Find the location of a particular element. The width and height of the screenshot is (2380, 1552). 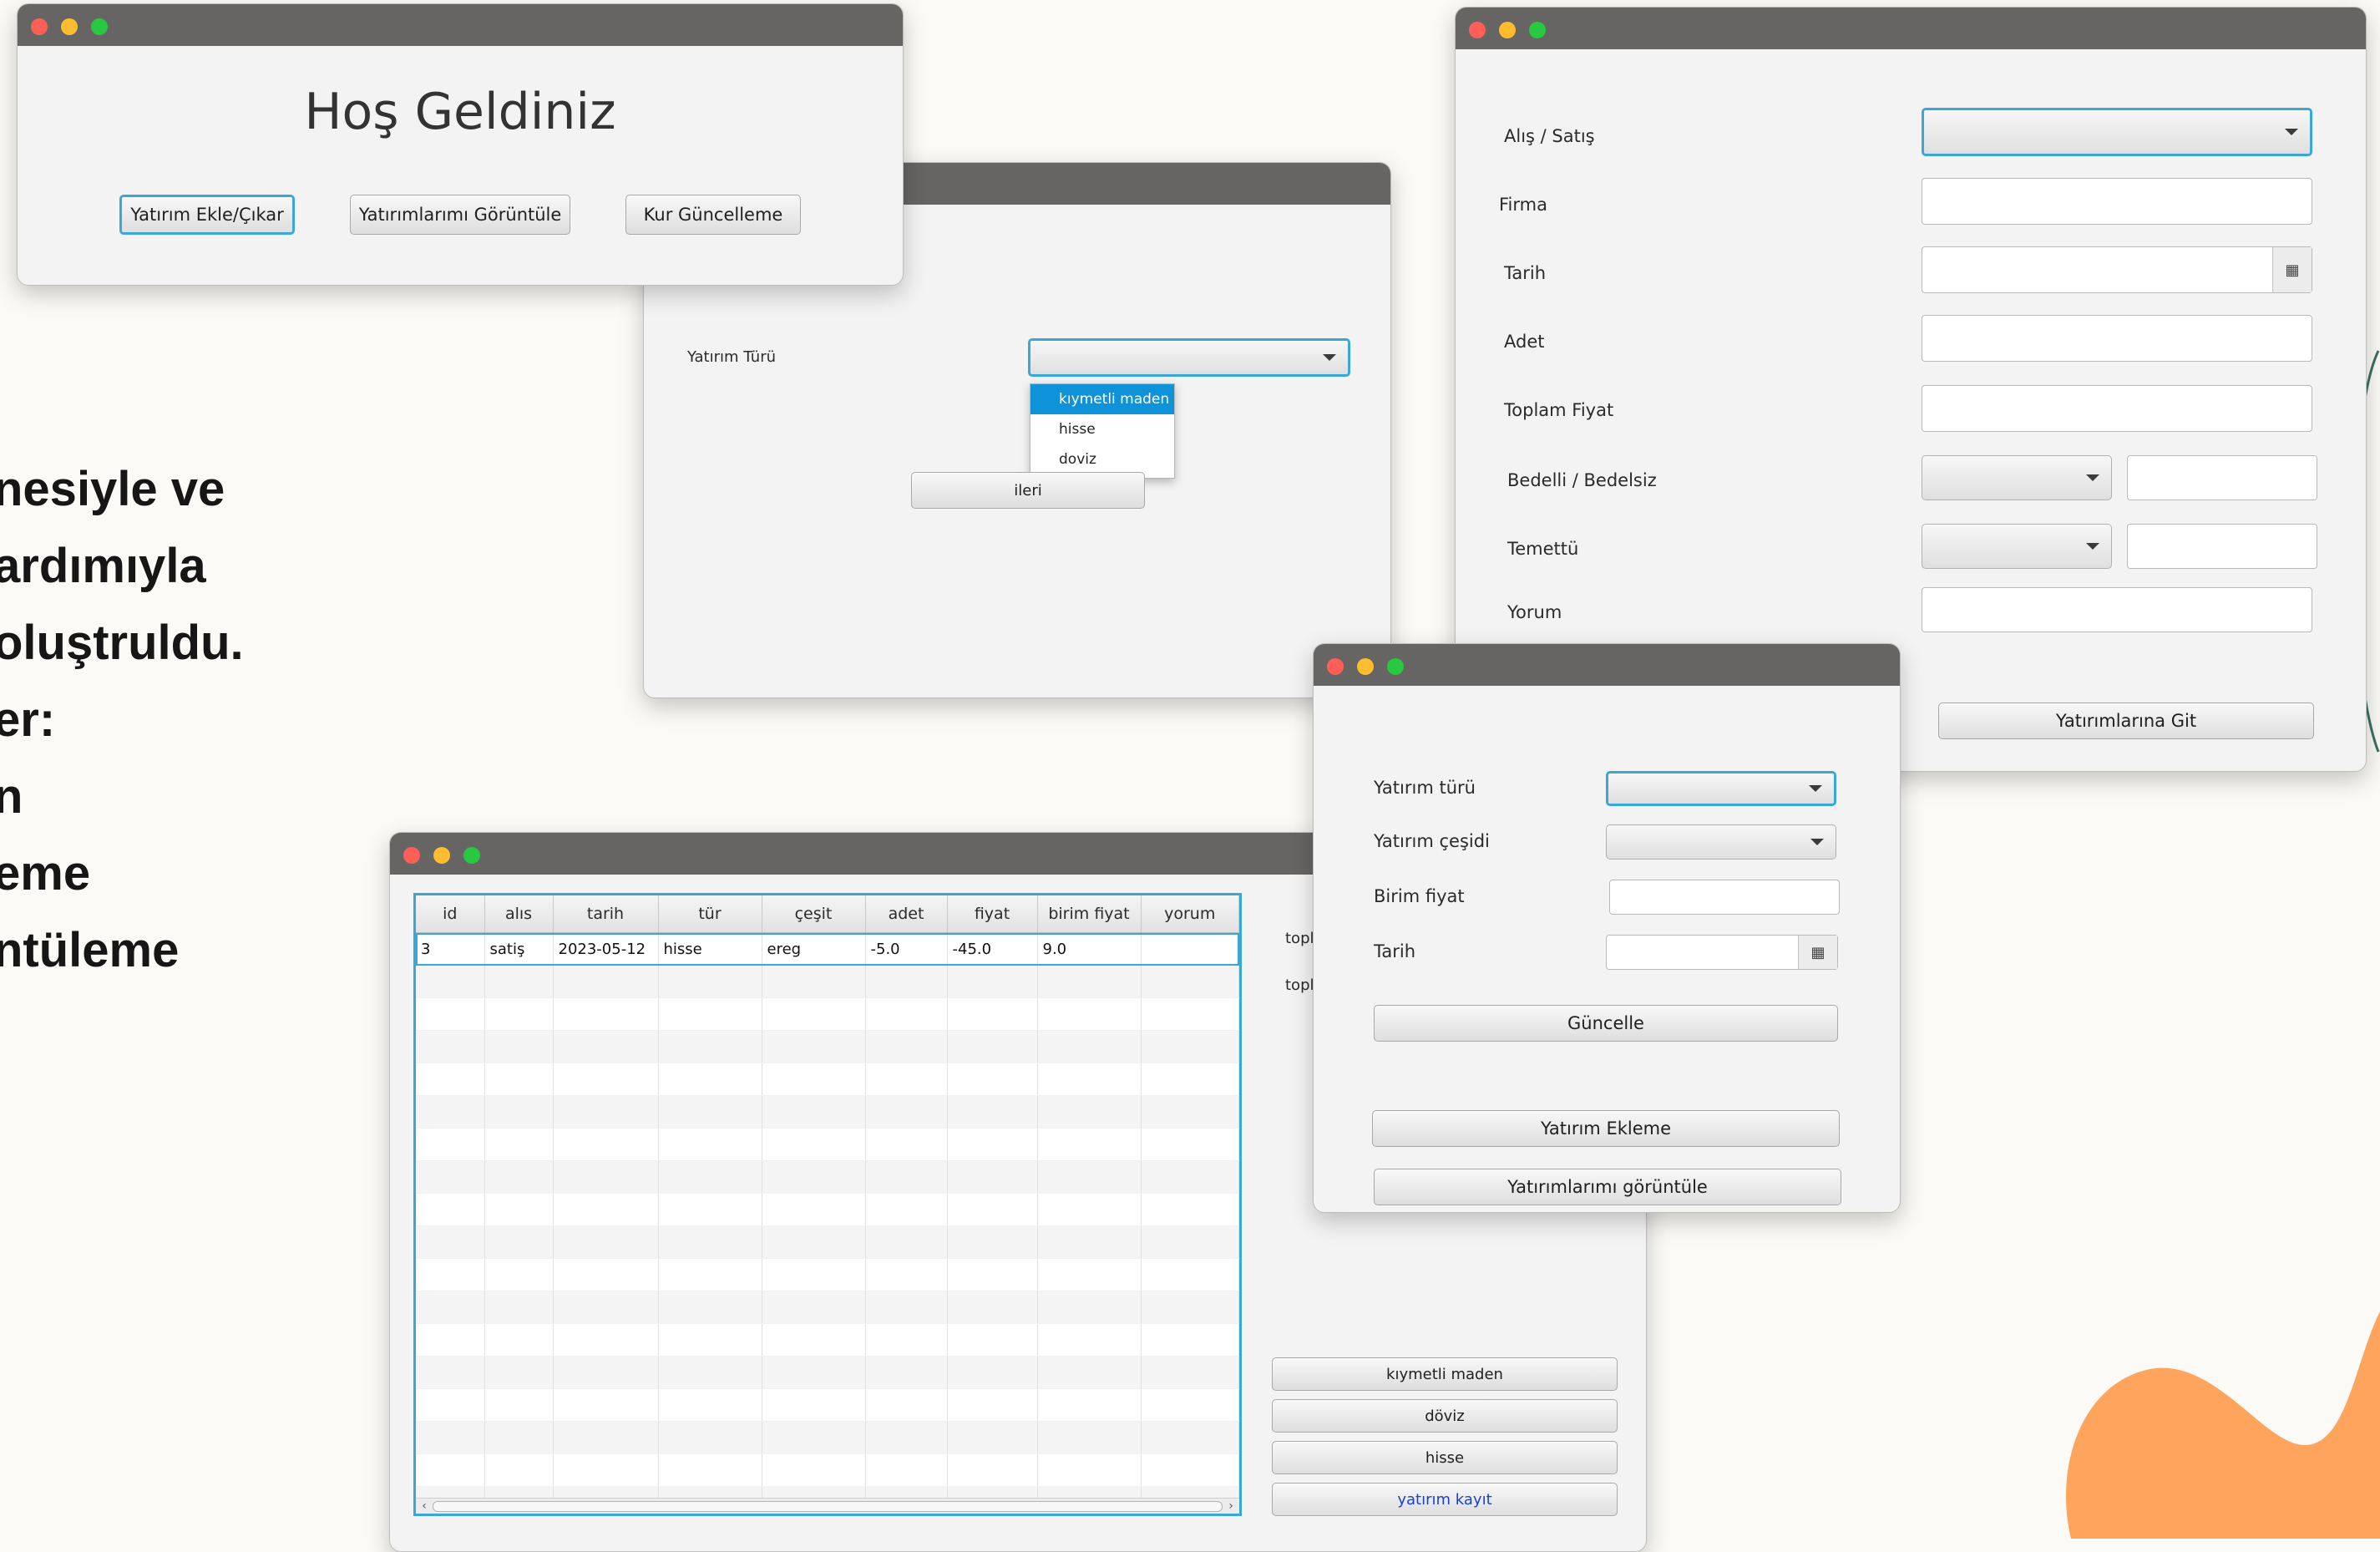

save-investment-button: yatırım kayıt is located at coordinates (1445, 1499).